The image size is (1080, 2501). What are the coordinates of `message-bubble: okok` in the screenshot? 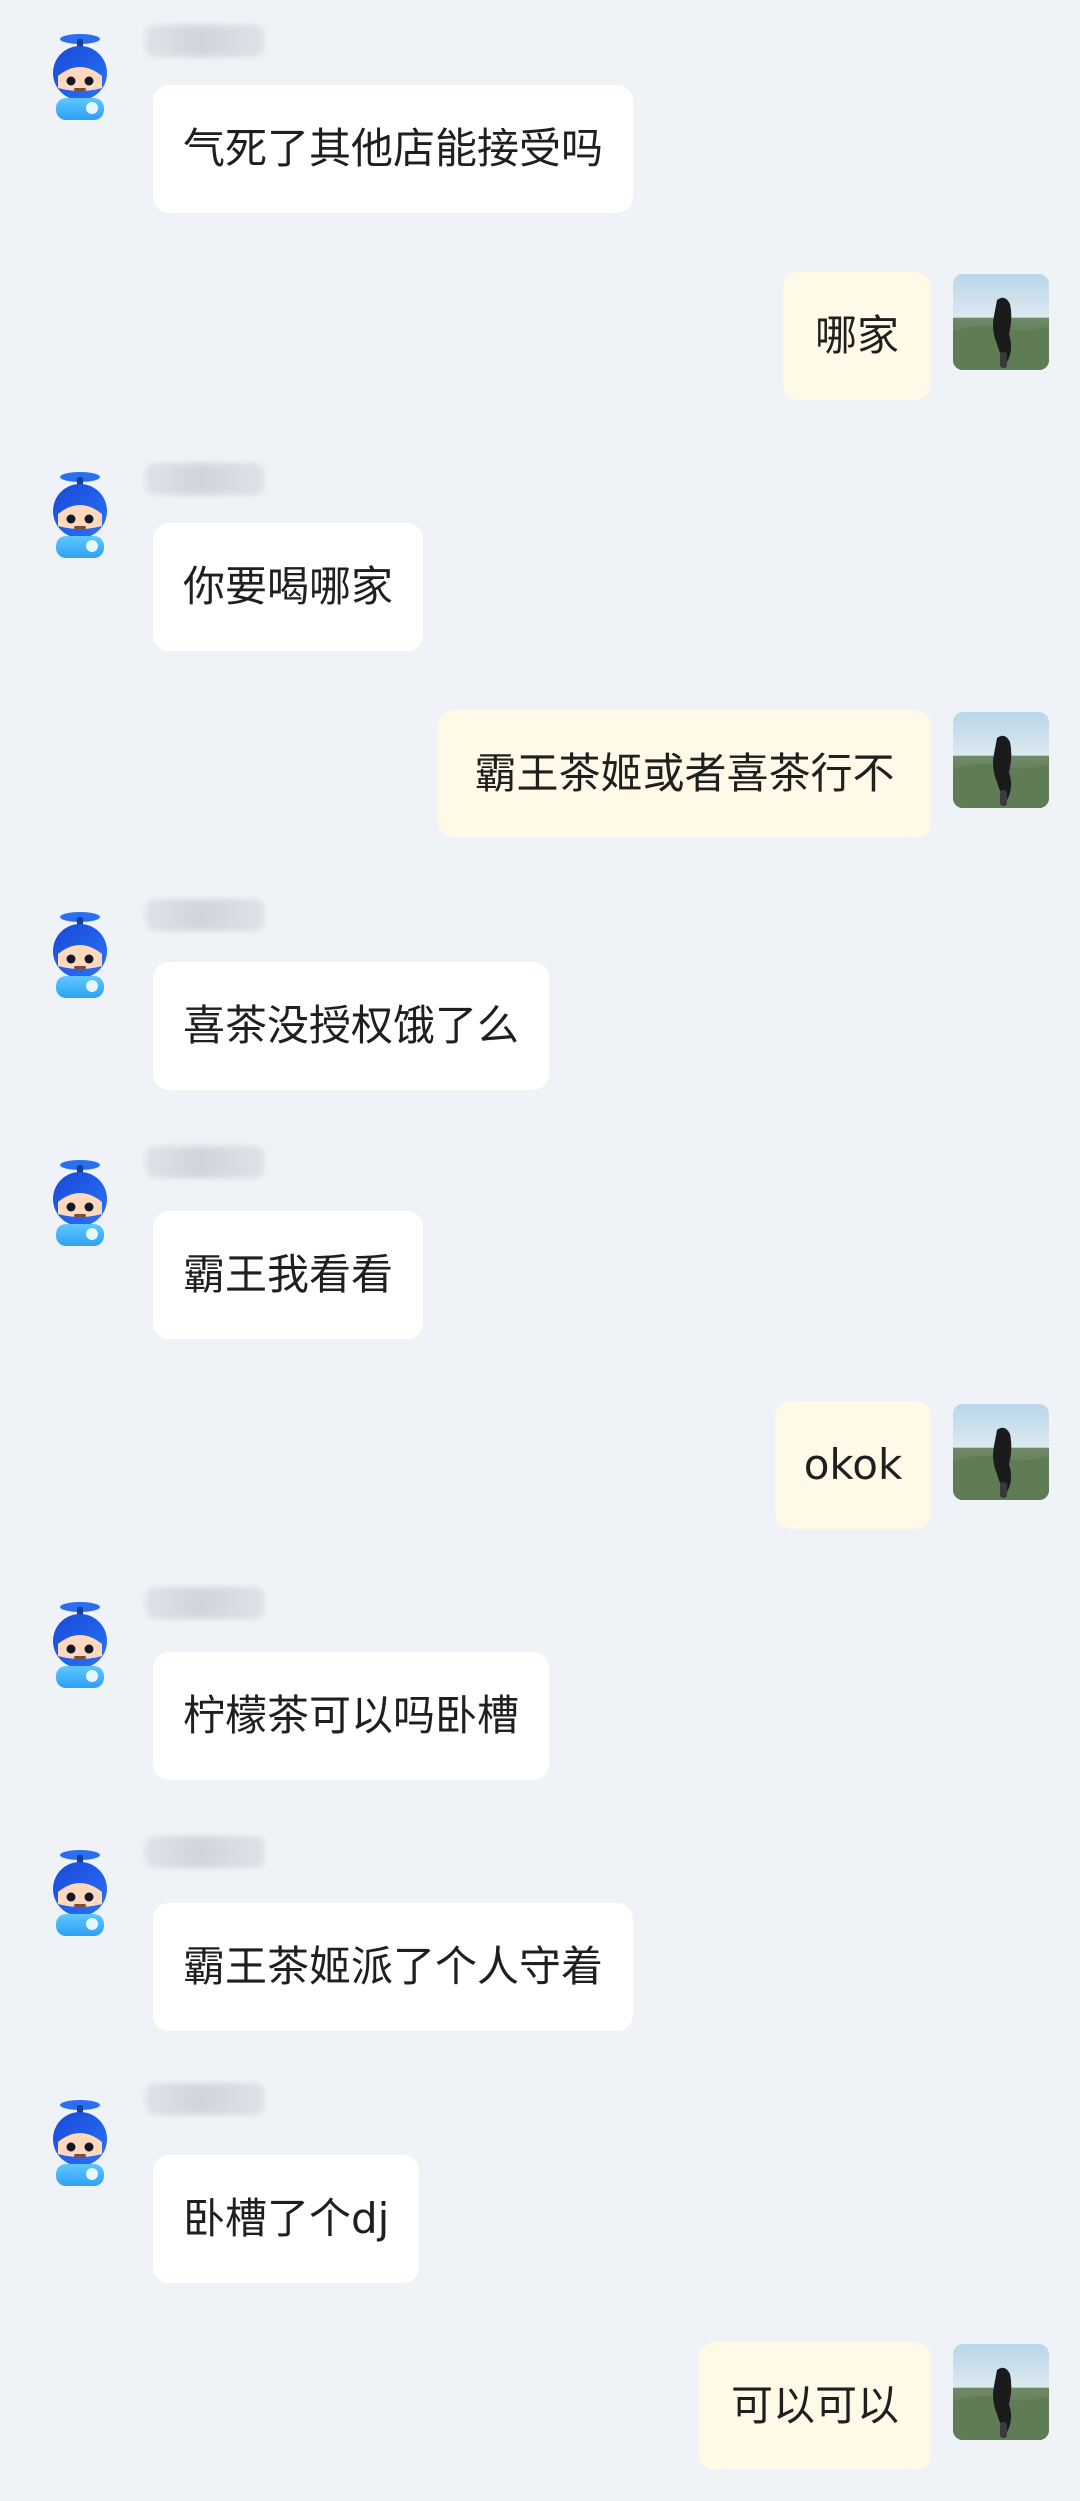 It's located at (853, 1465).